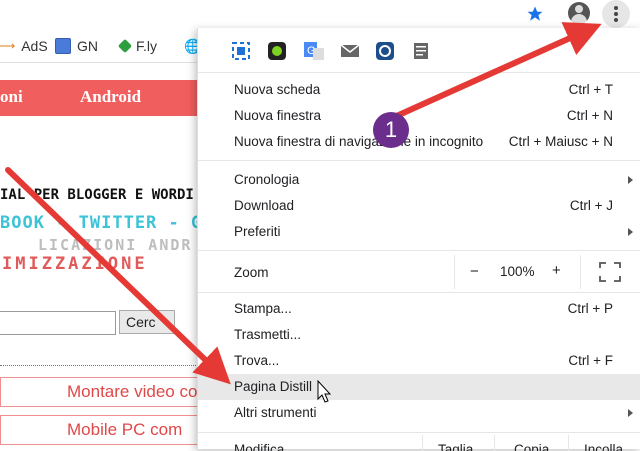 The image size is (640, 451). I want to click on annotation-arrow-to-menu, so click(495, 71).